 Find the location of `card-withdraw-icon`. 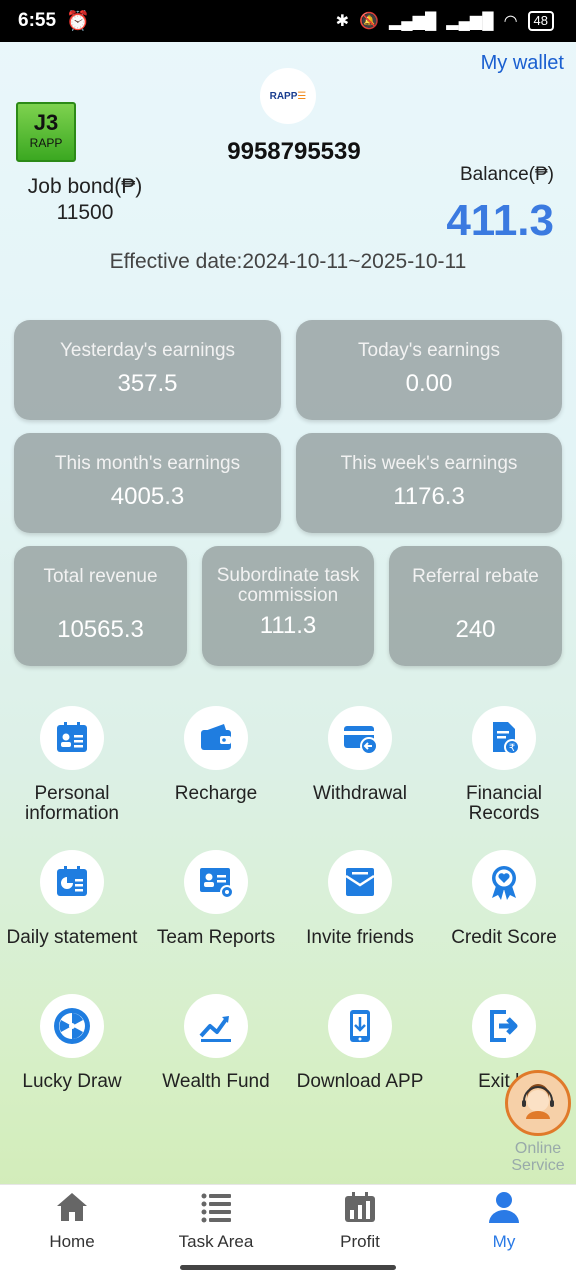

card-withdraw-icon is located at coordinates (360, 738).